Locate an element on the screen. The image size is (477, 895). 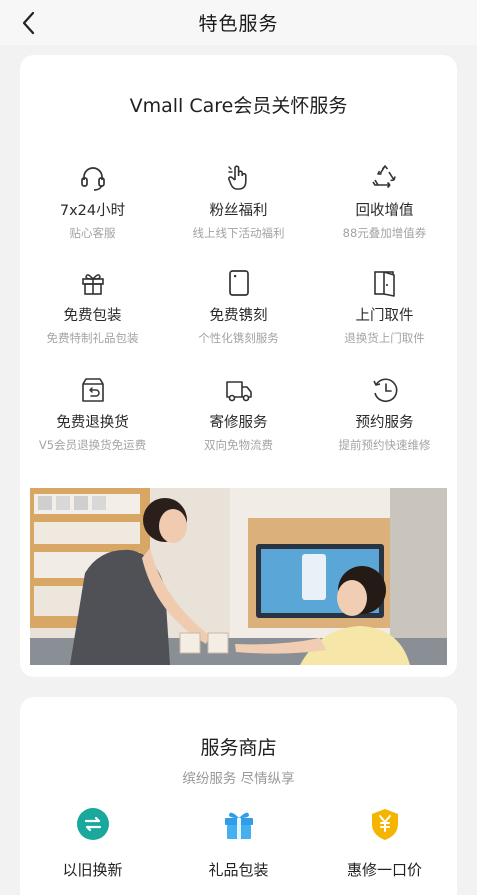
service-appointment: 预约服务 提前预约快速维修 is located at coordinates (384, 414).